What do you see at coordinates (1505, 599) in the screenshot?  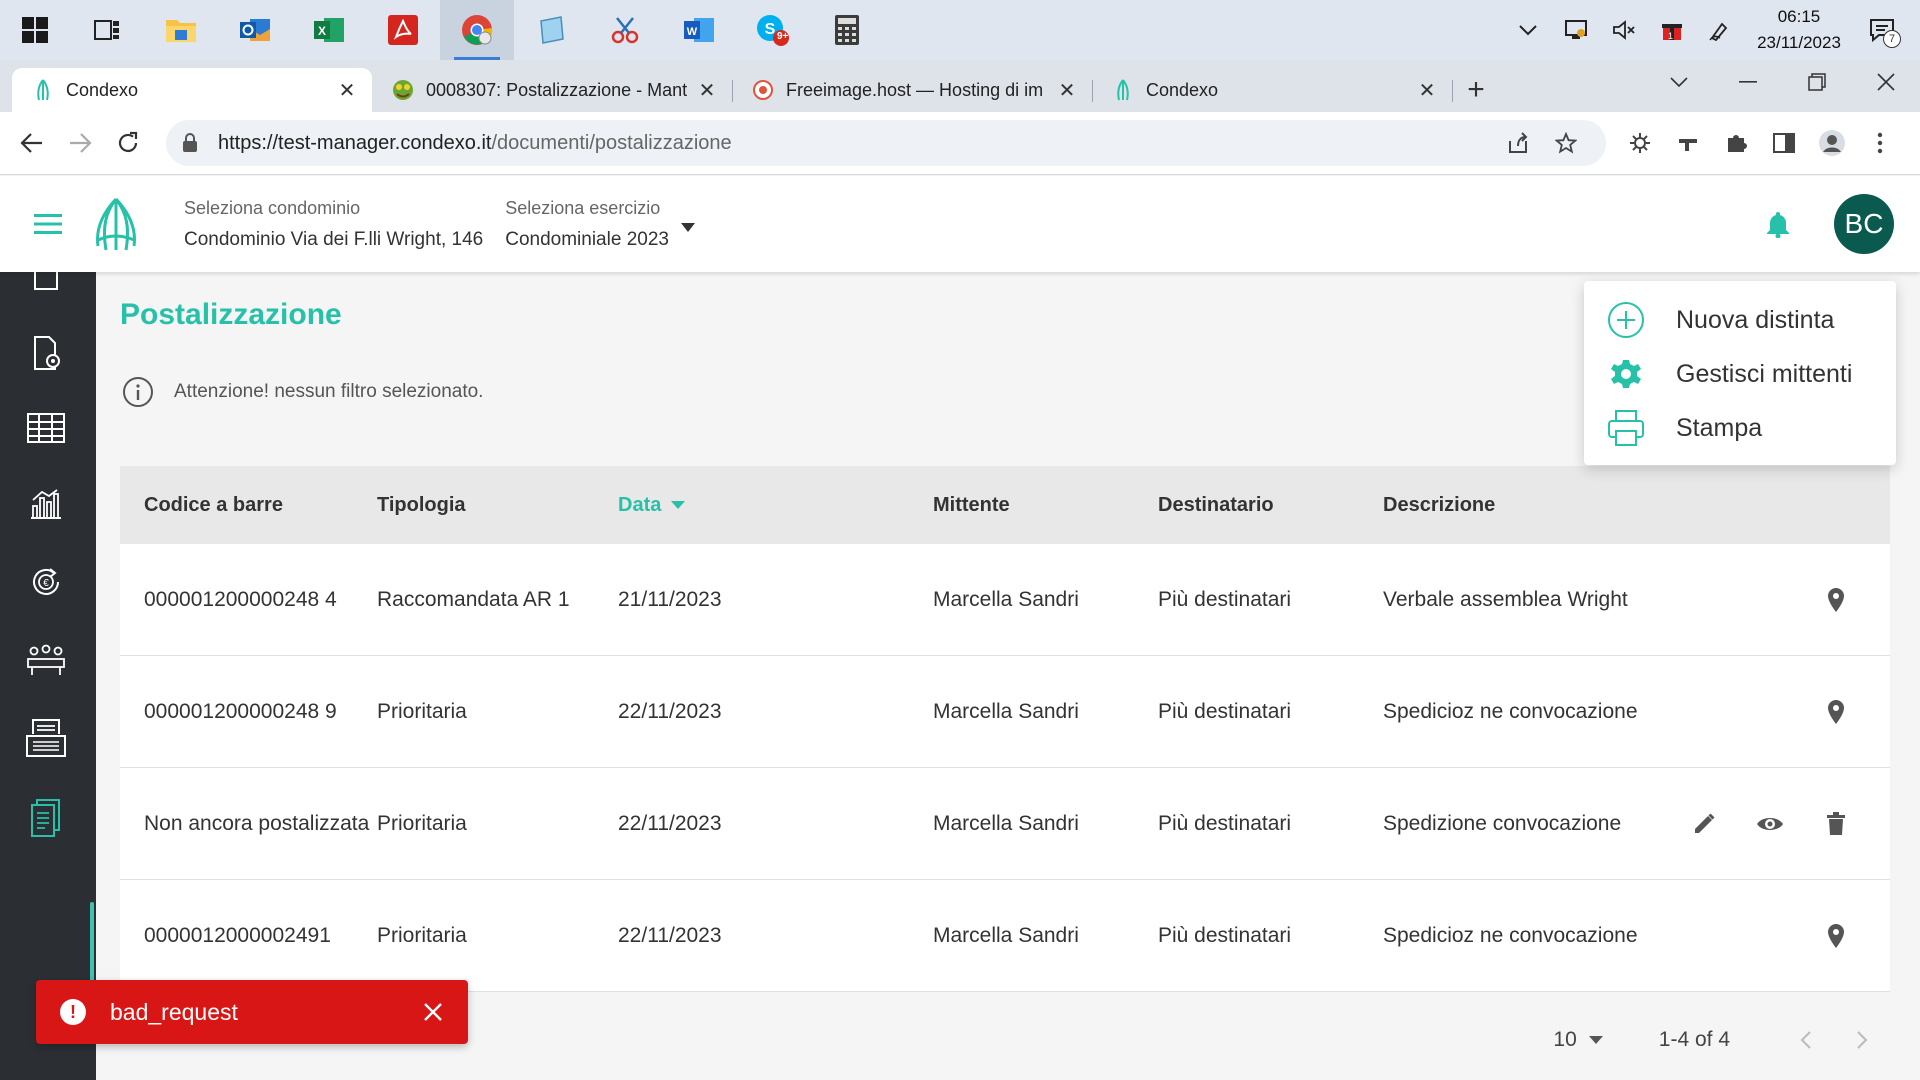 I see `cell-descrizione: Verbale assemblea Wright` at bounding box center [1505, 599].